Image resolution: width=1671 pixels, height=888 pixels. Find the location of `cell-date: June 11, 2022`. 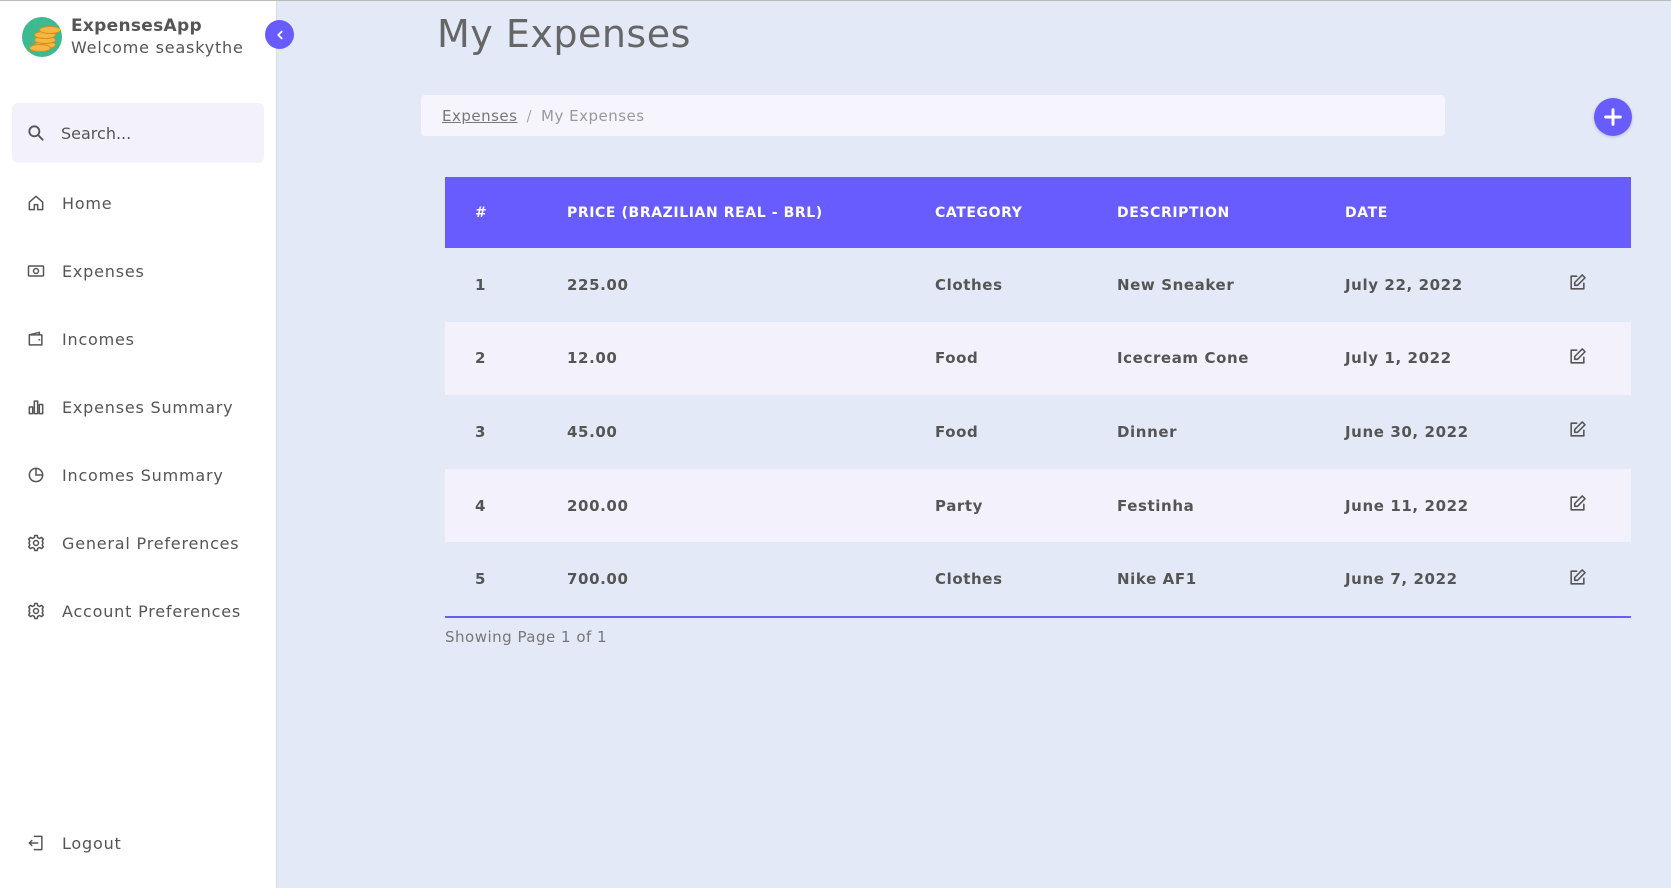

cell-date: June 11, 2022 is located at coordinates (1407, 505).